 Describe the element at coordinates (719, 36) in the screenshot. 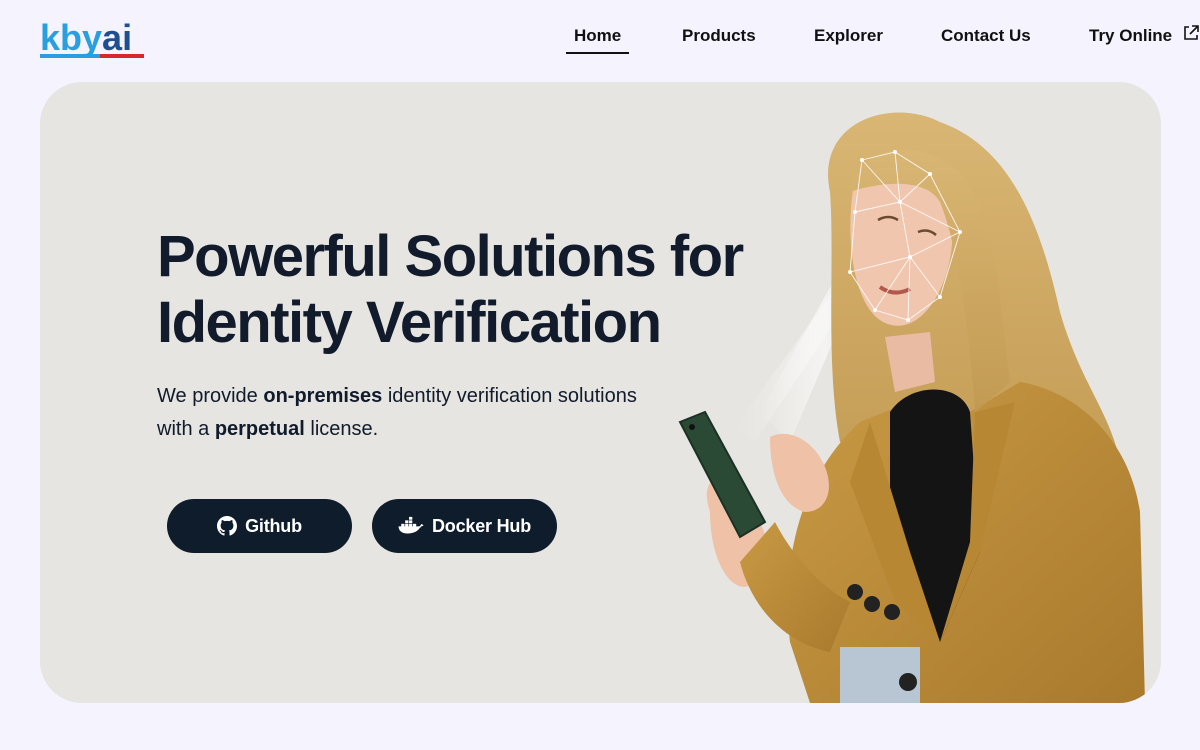

I see `nav-products: Products` at that location.